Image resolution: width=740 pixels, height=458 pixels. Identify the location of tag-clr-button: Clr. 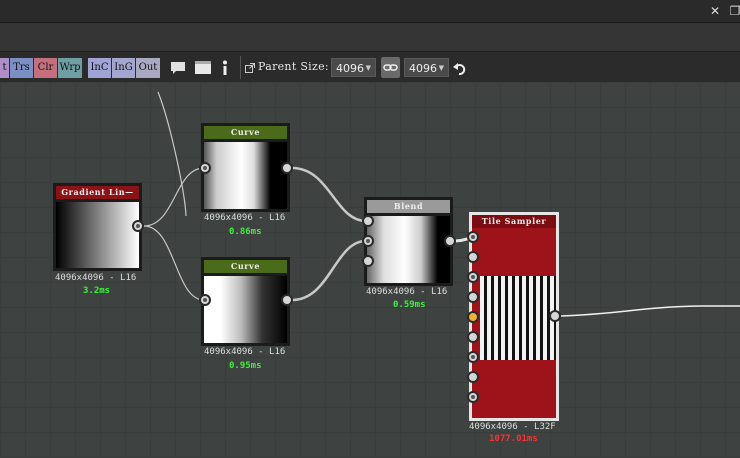
(45, 68).